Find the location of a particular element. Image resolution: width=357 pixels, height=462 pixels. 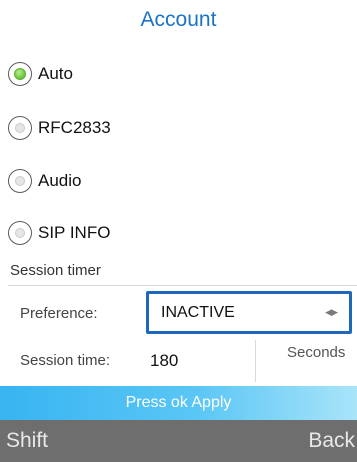

left-right-arrows-icon: ◀▶ is located at coordinates (331, 312).